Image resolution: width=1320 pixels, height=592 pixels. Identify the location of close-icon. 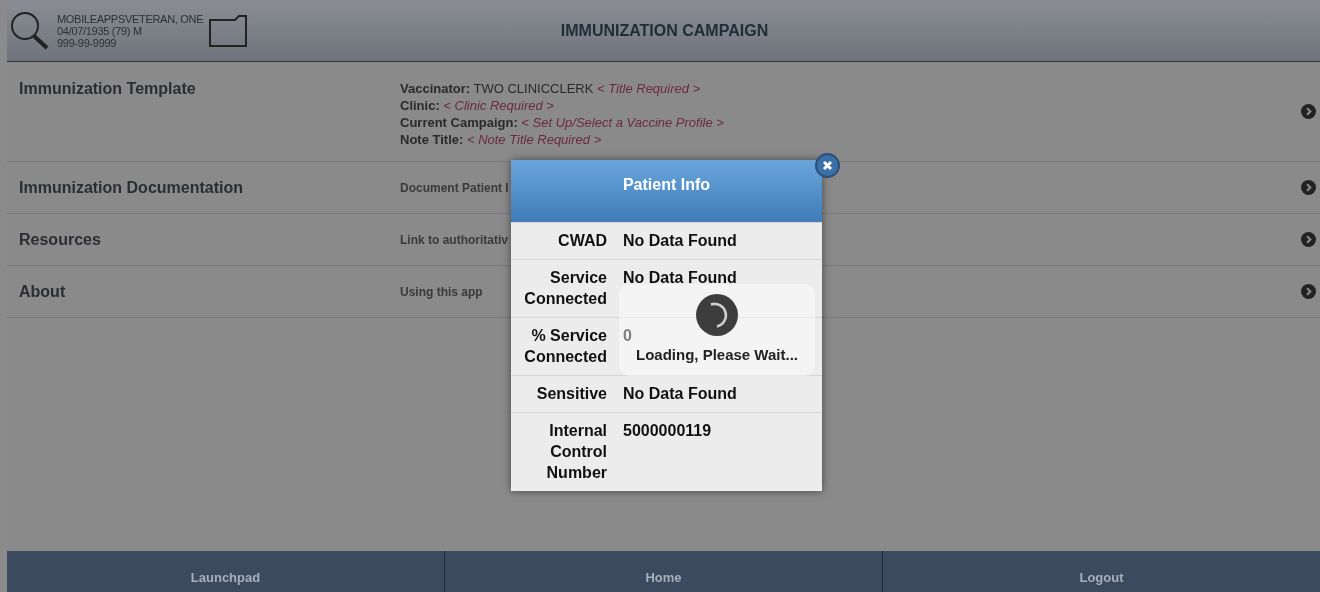
(827, 165).